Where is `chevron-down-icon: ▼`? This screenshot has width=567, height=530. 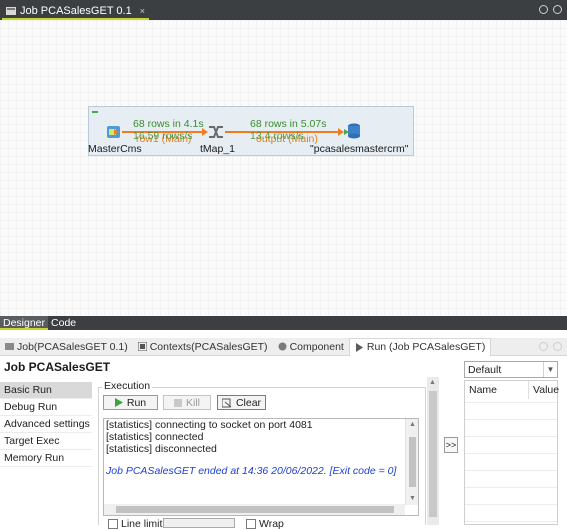
chevron-down-icon: ▼ is located at coordinates (550, 369).